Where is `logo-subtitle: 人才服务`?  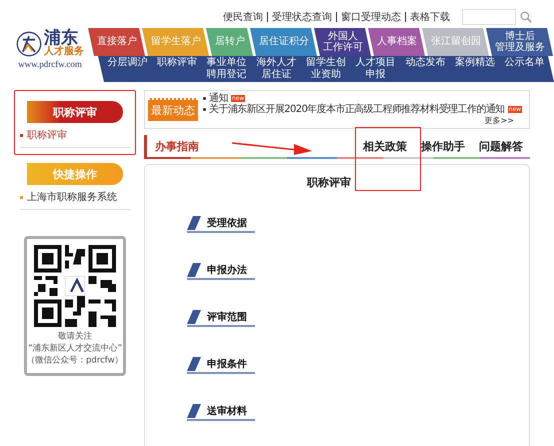
logo-subtitle: 人才服务 is located at coordinates (64, 52).